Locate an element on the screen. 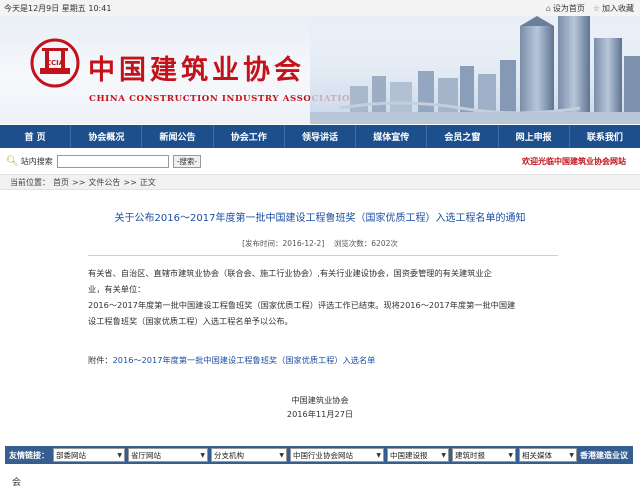  friend-select-branches: 分支机构 ▼ is located at coordinates (249, 455).